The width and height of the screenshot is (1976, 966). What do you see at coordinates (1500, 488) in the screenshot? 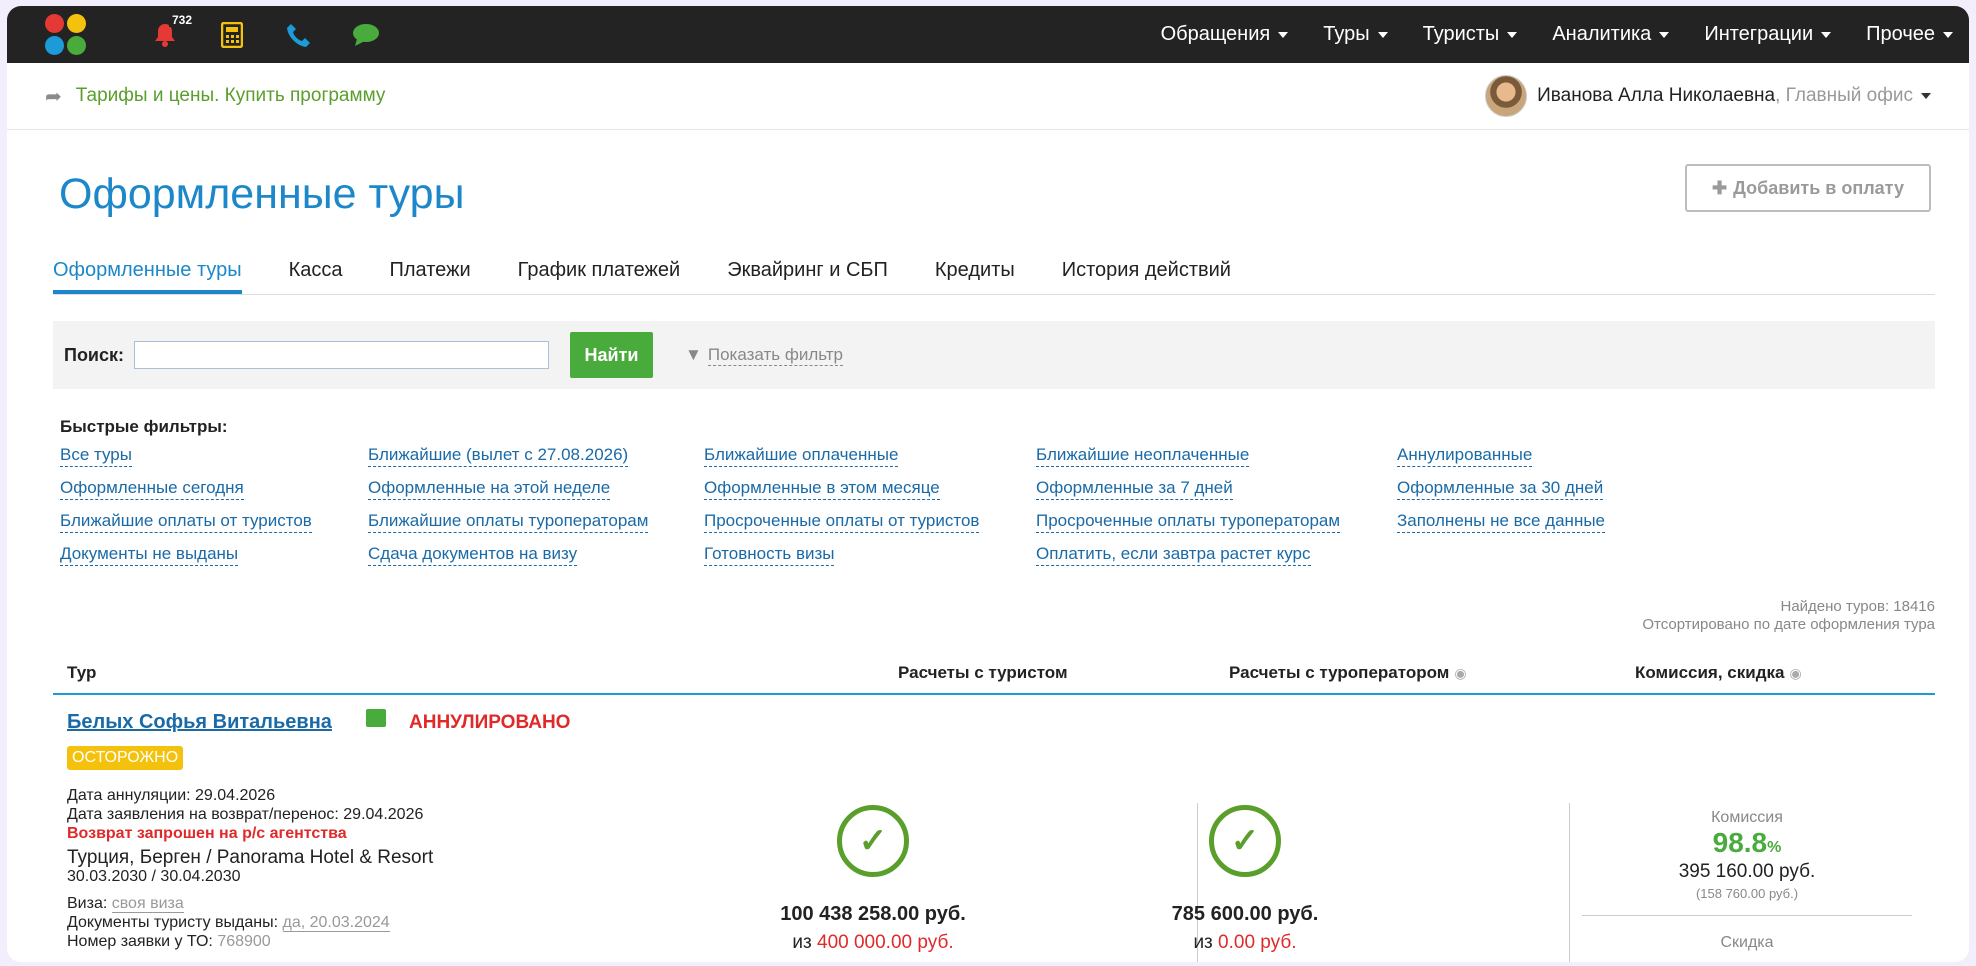
I see `quick-filter-link: Оформленные за 30 дней` at bounding box center [1500, 488].